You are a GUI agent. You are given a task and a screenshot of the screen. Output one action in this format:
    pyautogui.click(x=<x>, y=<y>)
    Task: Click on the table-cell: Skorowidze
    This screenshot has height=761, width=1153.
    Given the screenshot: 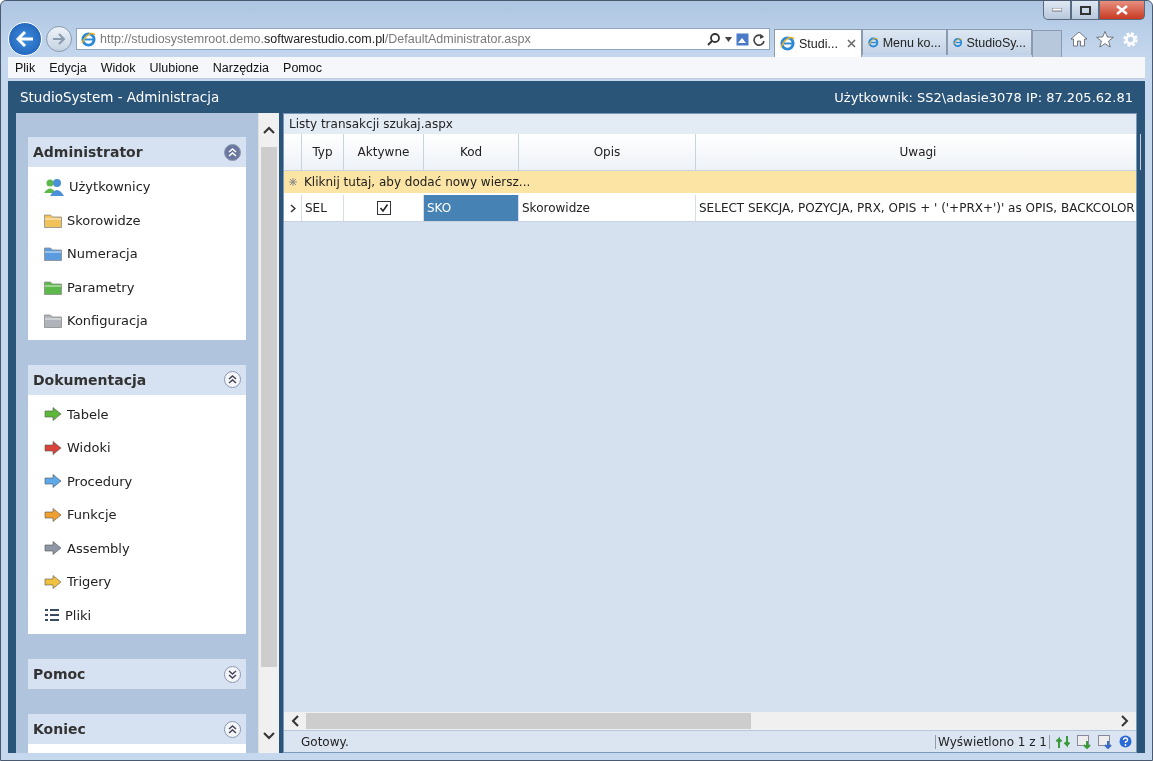 What is the action you would take?
    pyautogui.click(x=607, y=208)
    